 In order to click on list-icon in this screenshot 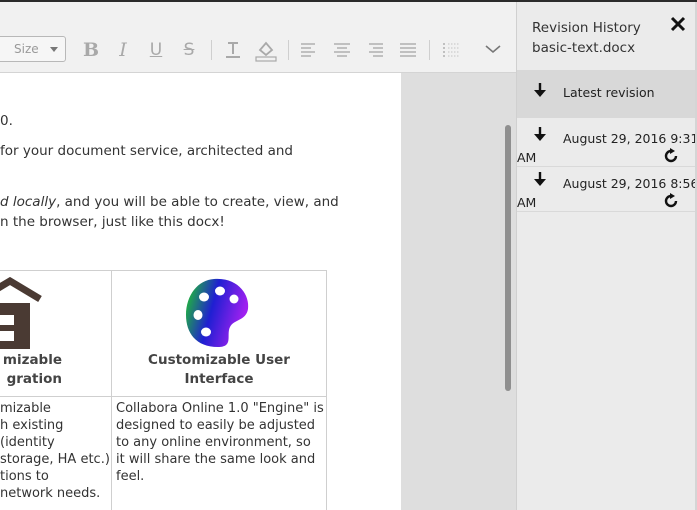, I will do `click(451, 50)`.